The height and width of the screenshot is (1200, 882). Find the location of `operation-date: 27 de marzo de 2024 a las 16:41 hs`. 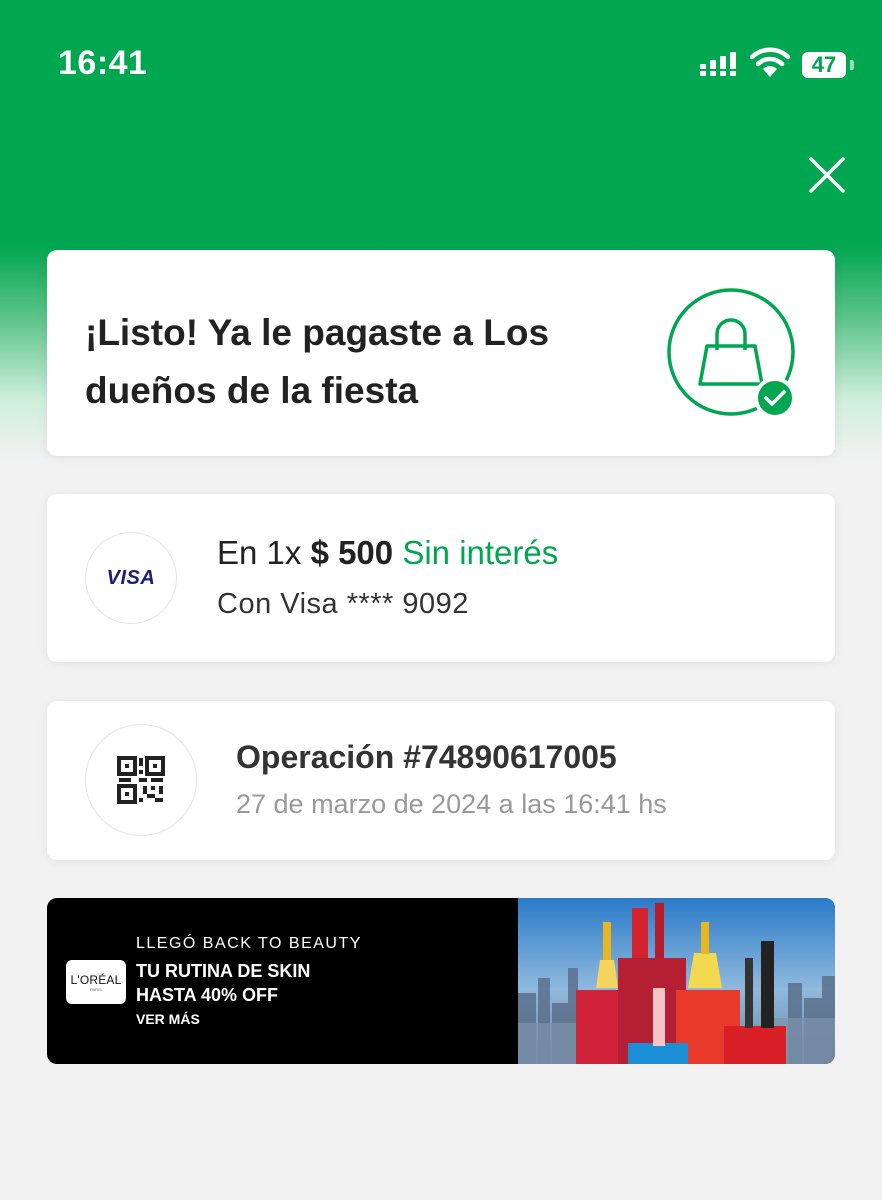

operation-date: 27 de marzo de 2024 a las 16:41 hs is located at coordinates (451, 804).